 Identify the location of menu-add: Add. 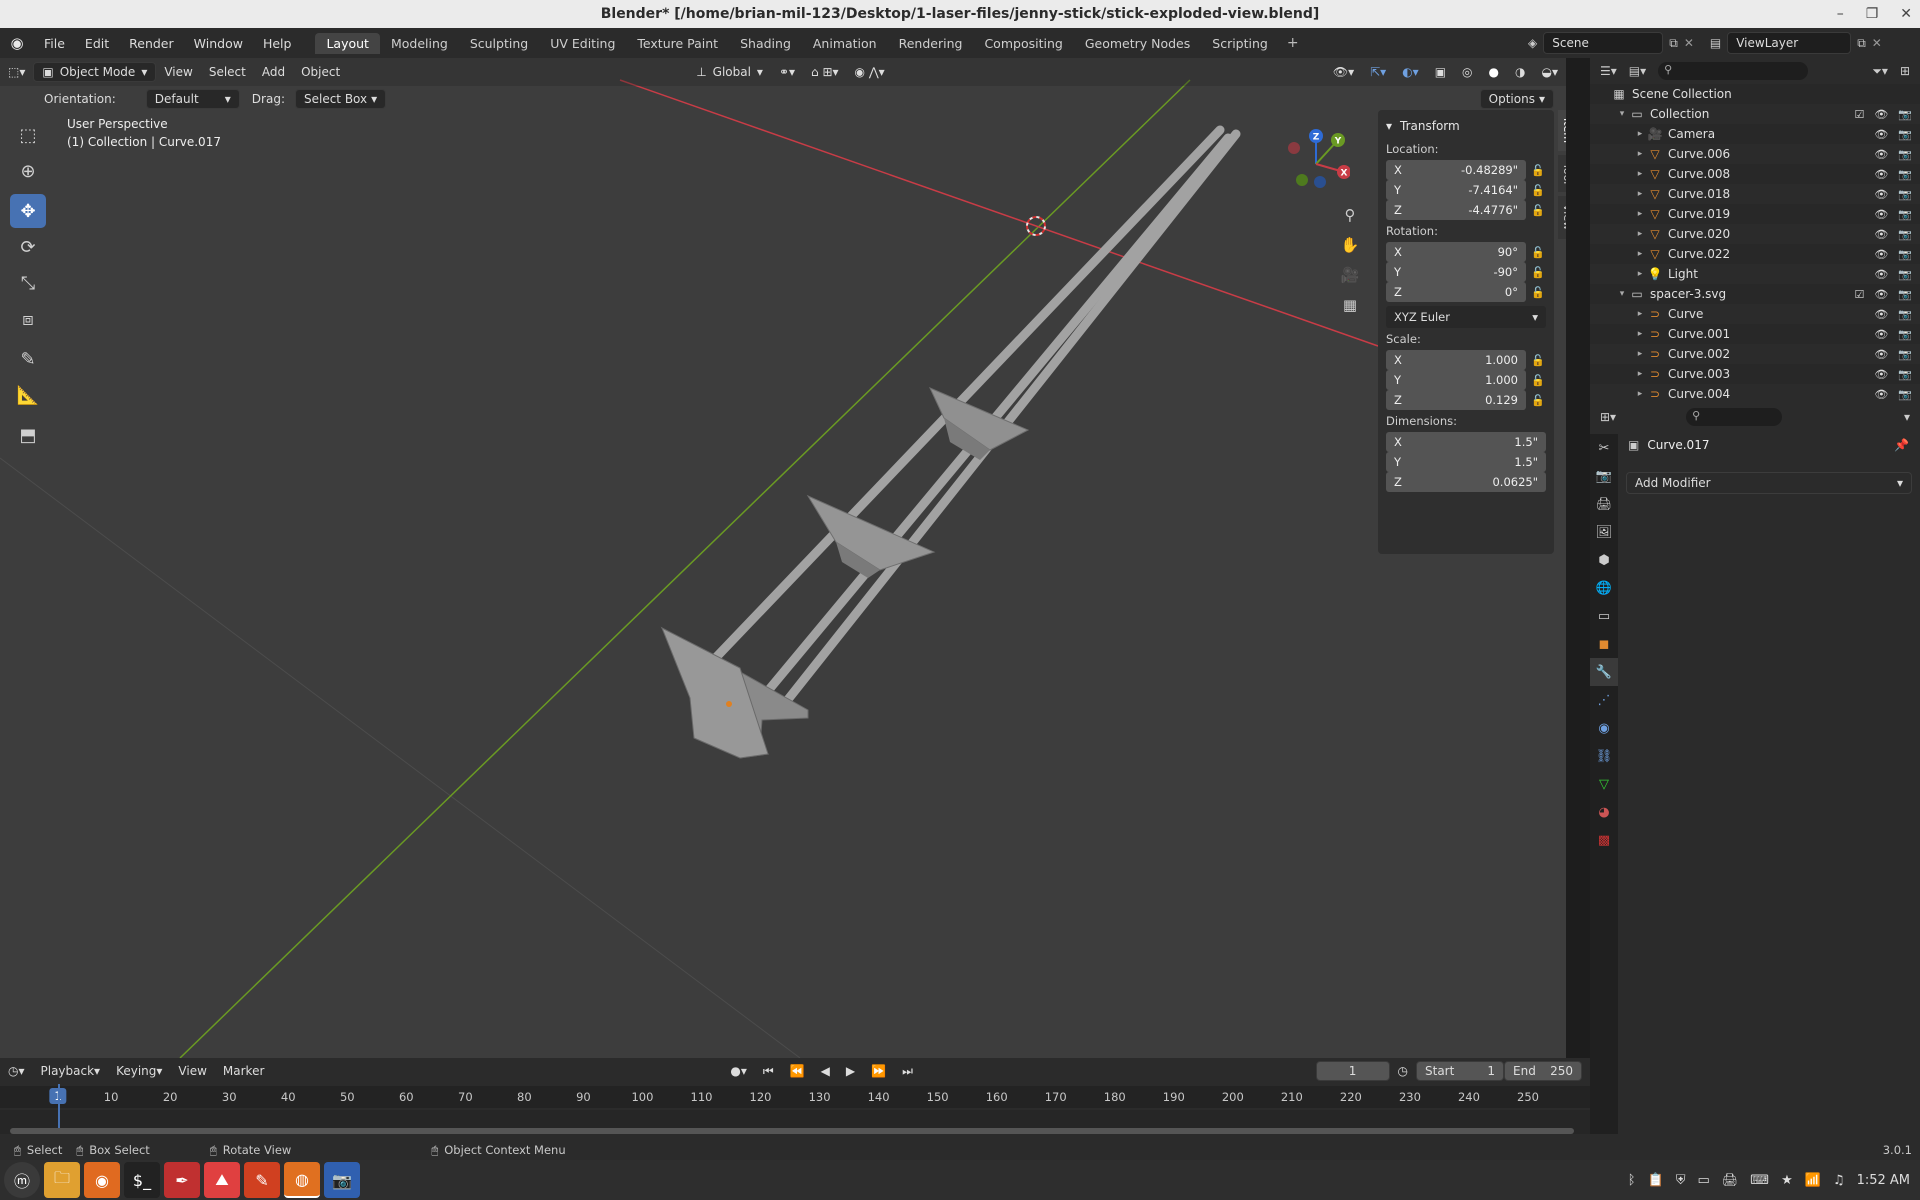
(273, 72).